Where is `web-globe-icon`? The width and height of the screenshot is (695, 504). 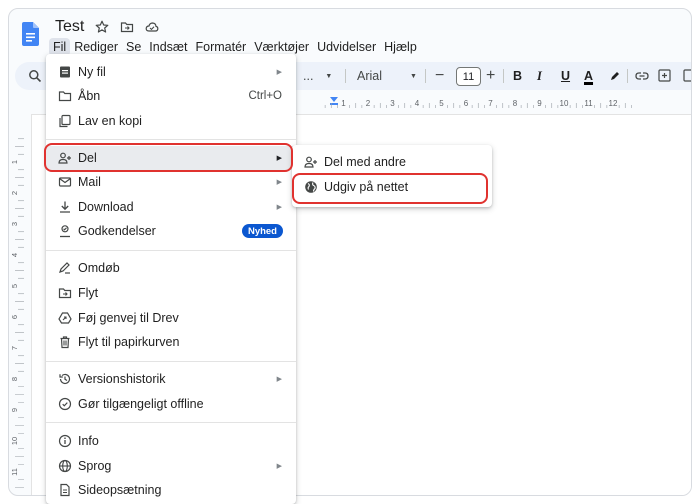 web-globe-icon is located at coordinates (311, 187).